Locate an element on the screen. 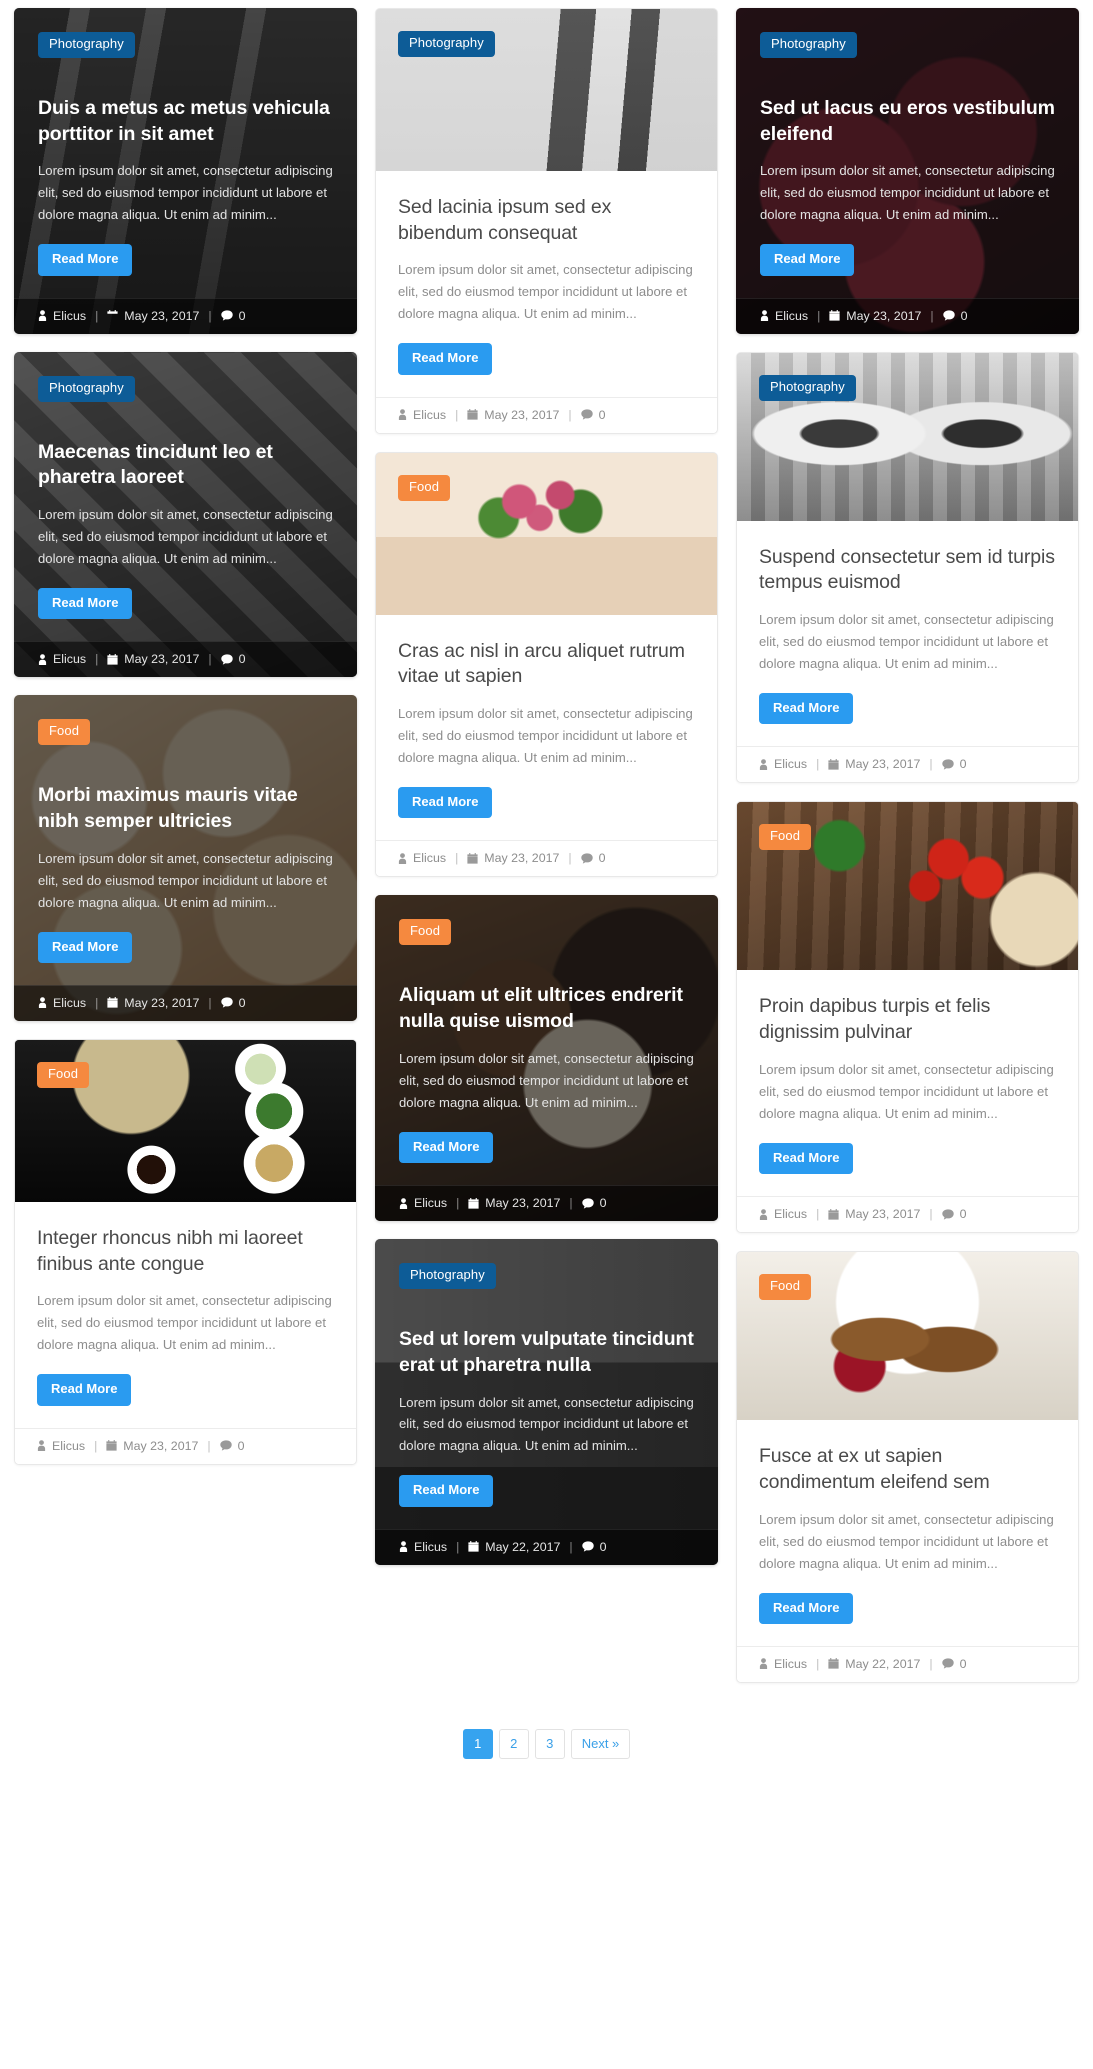  meta-author-label: Elicus is located at coordinates (430, 414).